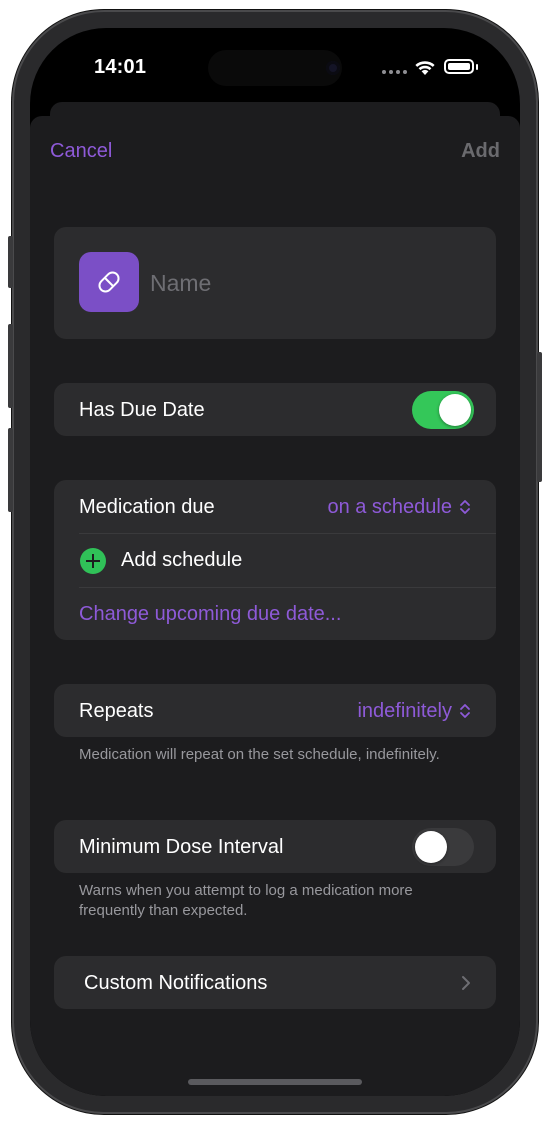 The image size is (550, 1124). What do you see at coordinates (147, 507) in the screenshot?
I see `medication-due-label: Medication due` at bounding box center [147, 507].